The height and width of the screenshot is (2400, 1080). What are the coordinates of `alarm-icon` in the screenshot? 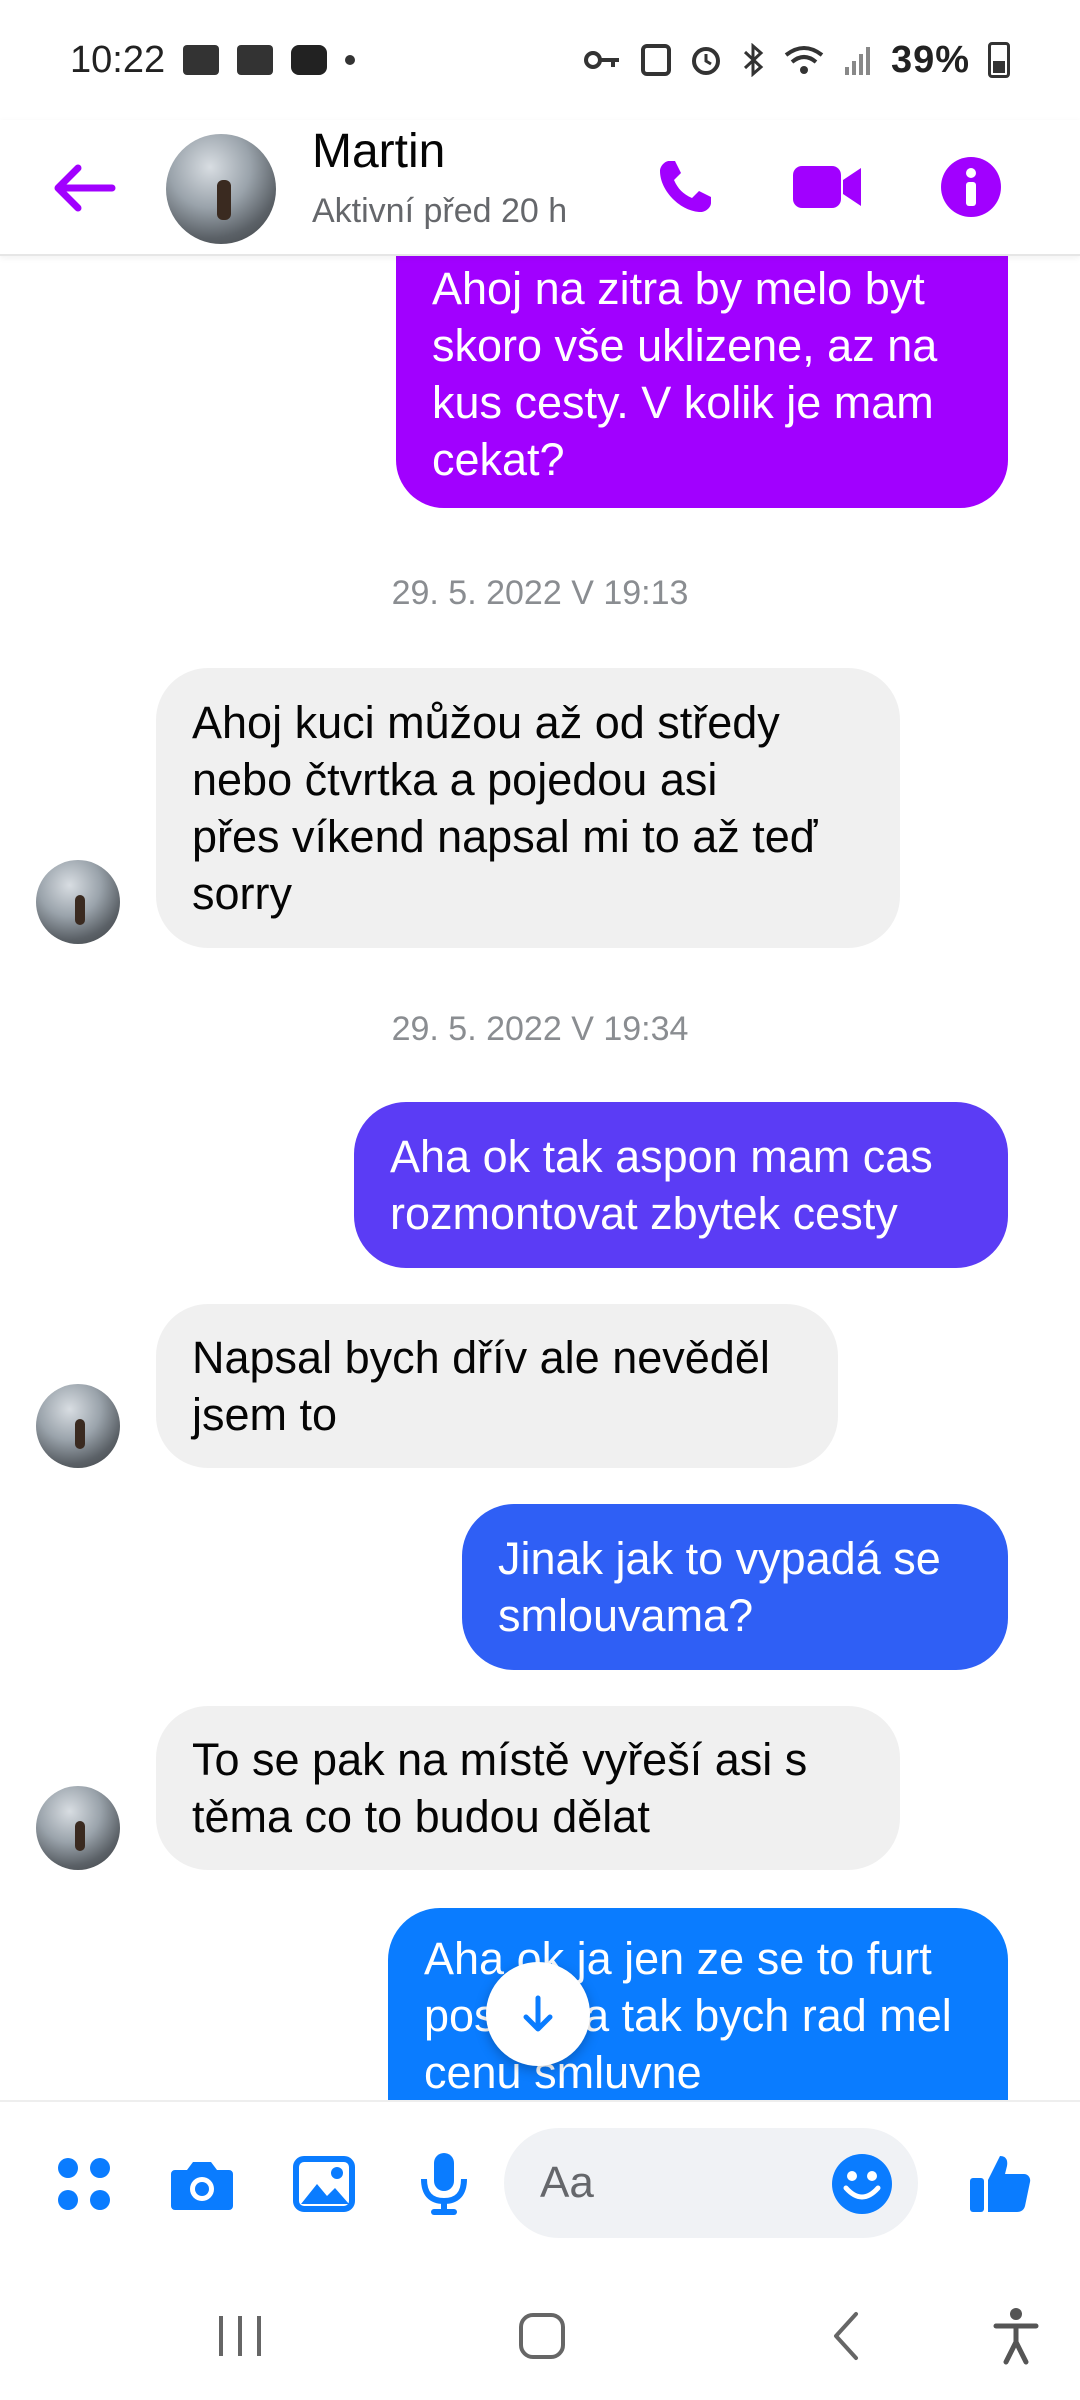 It's located at (705, 61).